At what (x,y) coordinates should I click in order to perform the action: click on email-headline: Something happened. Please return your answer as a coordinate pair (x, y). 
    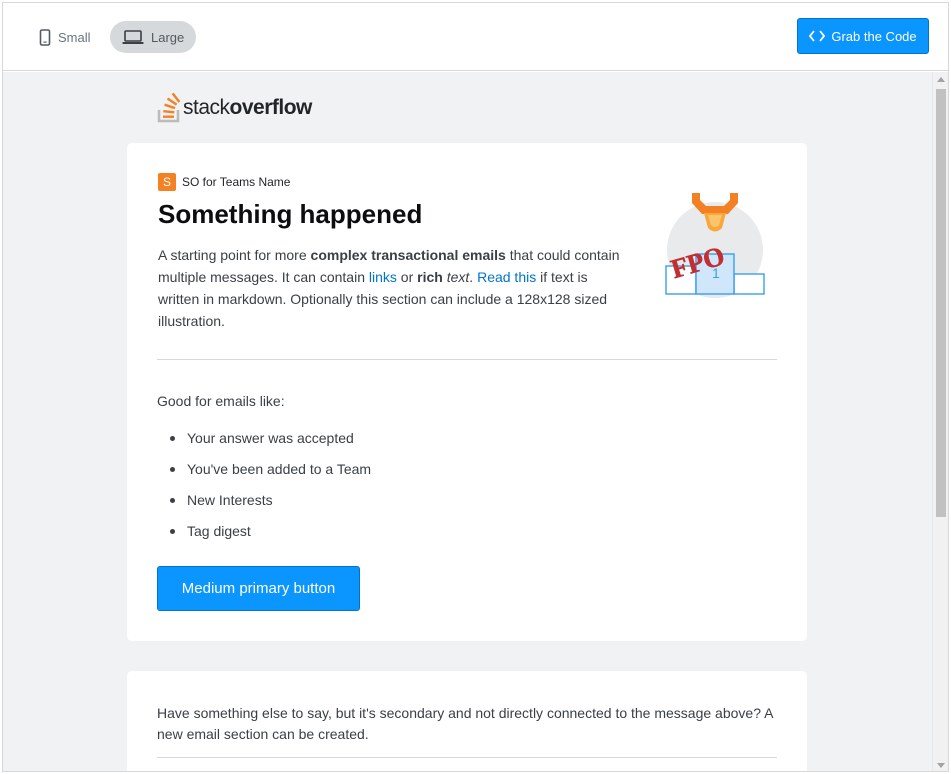
    Looking at the image, I should click on (290, 214).